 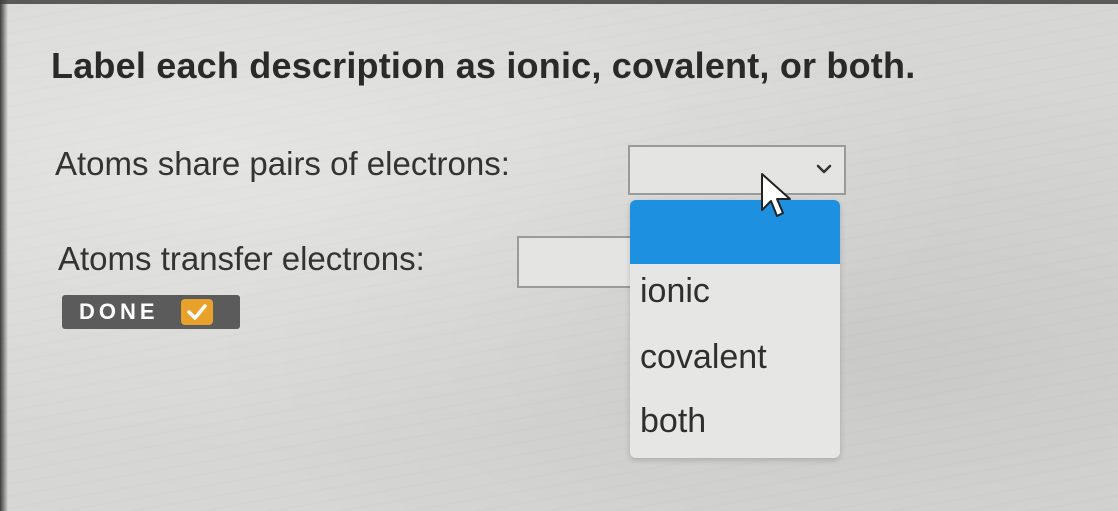 What do you see at coordinates (735, 291) in the screenshot?
I see `dropdown-option-ionic: ionic` at bounding box center [735, 291].